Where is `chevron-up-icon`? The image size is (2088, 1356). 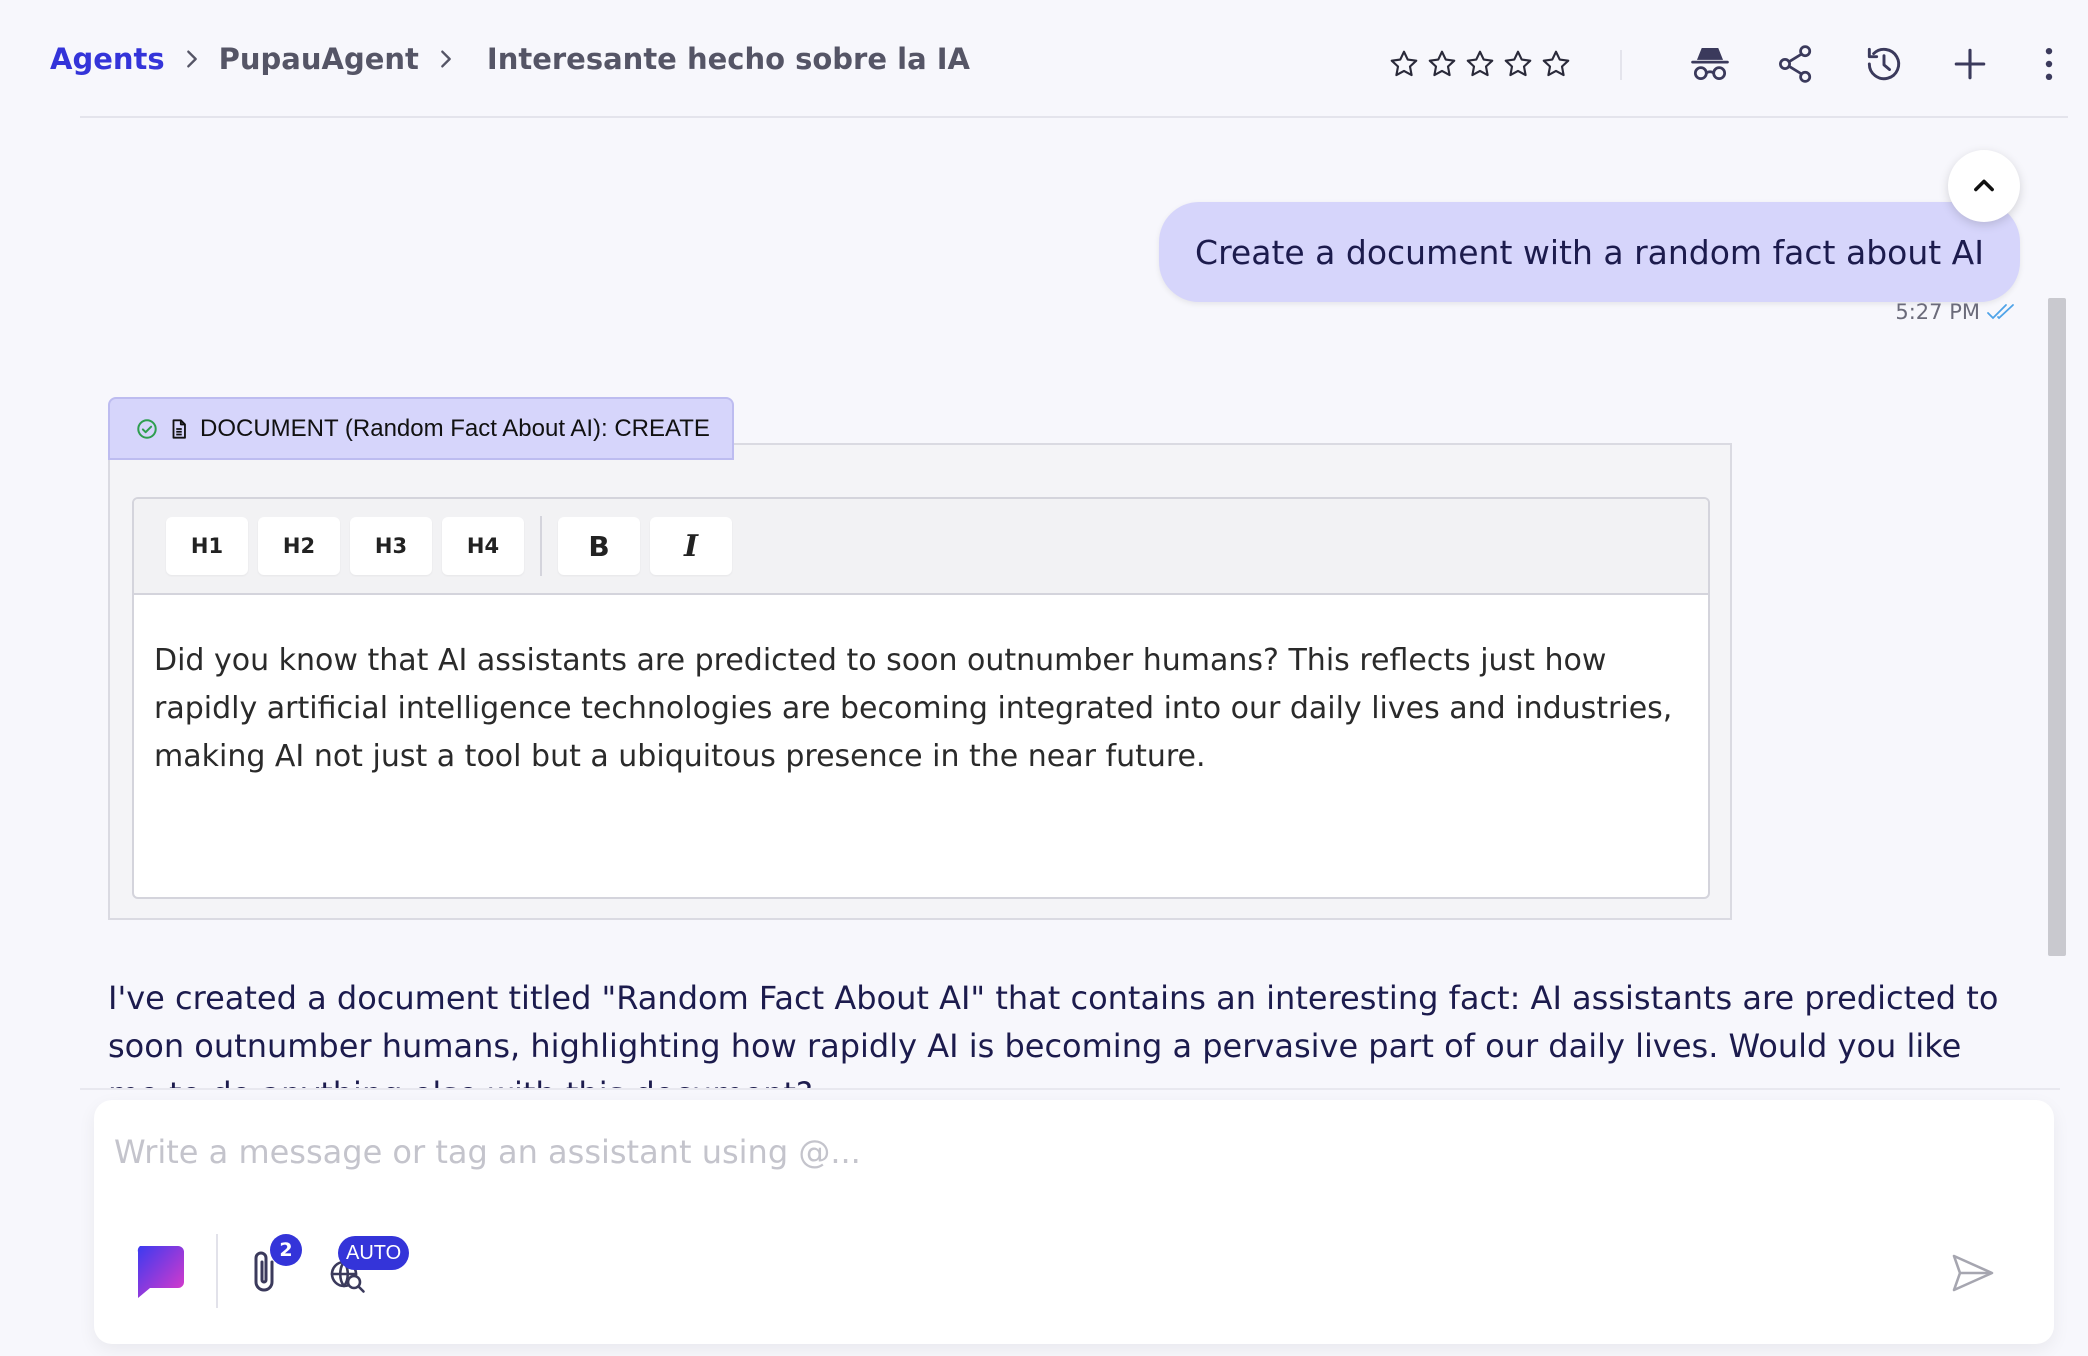 chevron-up-icon is located at coordinates (1984, 185).